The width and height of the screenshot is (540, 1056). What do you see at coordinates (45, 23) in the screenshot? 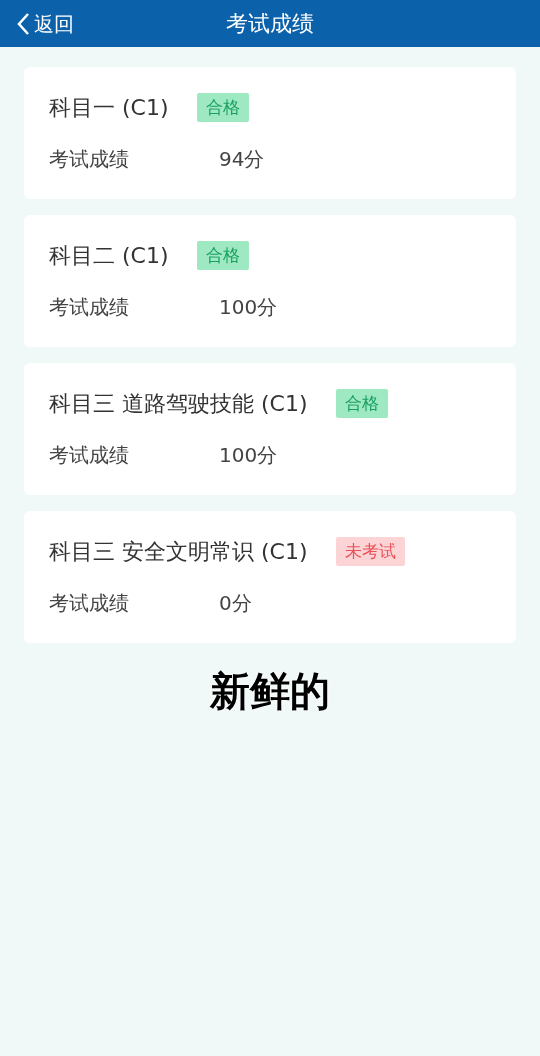
I see `back-button: 返回` at bounding box center [45, 23].